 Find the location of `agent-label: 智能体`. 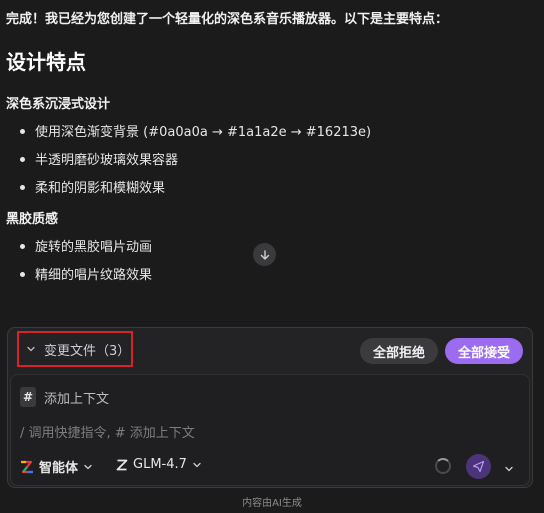

agent-label: 智能体 is located at coordinates (59, 468).